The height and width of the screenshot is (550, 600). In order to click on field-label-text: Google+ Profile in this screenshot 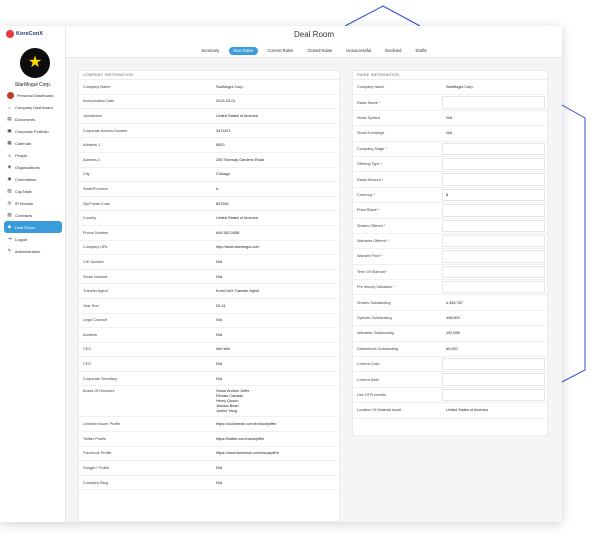, I will do `click(96, 468)`.